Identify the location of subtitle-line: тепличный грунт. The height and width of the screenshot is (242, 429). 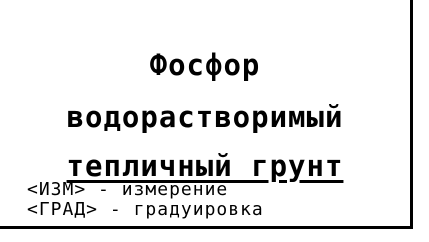
(205, 166).